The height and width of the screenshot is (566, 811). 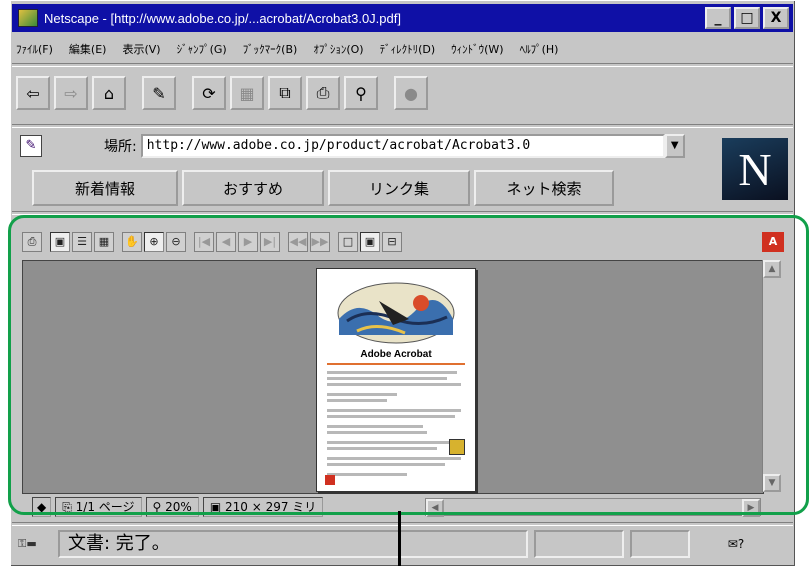 What do you see at coordinates (202, 49) in the screenshot?
I see `menu-go: ｼﾞｬﾝﾌﾟ(G)` at bounding box center [202, 49].